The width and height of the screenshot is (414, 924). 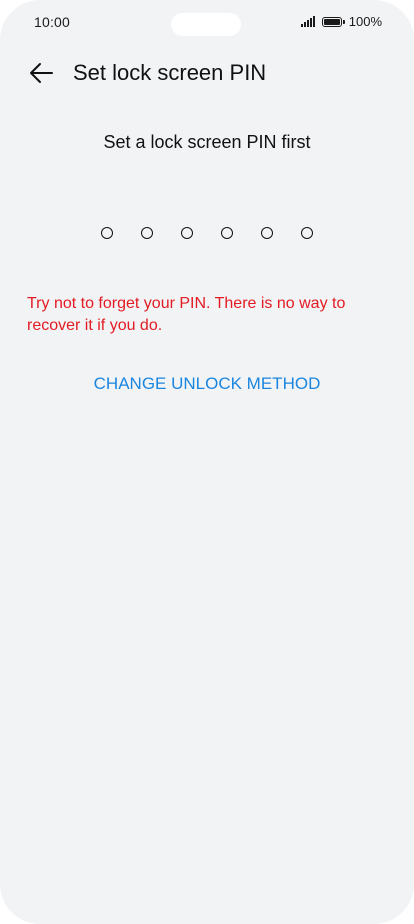 I want to click on battery-percentage: 100%, so click(x=365, y=21).